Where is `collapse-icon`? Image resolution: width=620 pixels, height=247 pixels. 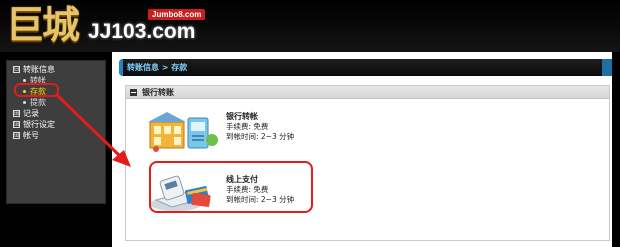
collapse-icon is located at coordinates (133, 92).